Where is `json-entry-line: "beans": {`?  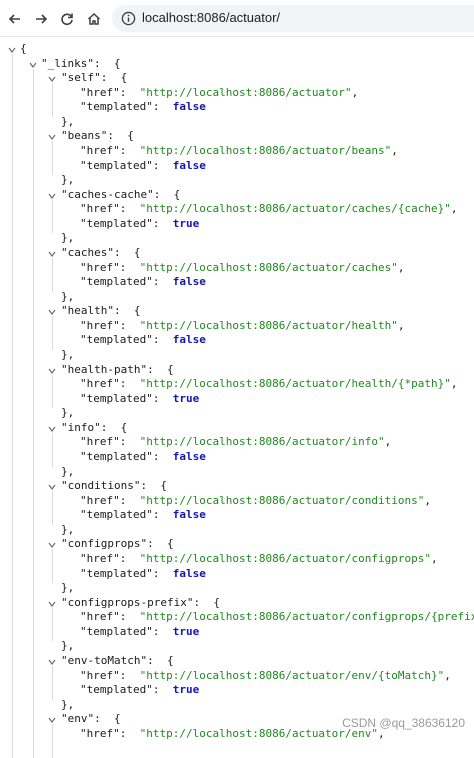
json-entry-line: "beans": { is located at coordinates (97, 136).